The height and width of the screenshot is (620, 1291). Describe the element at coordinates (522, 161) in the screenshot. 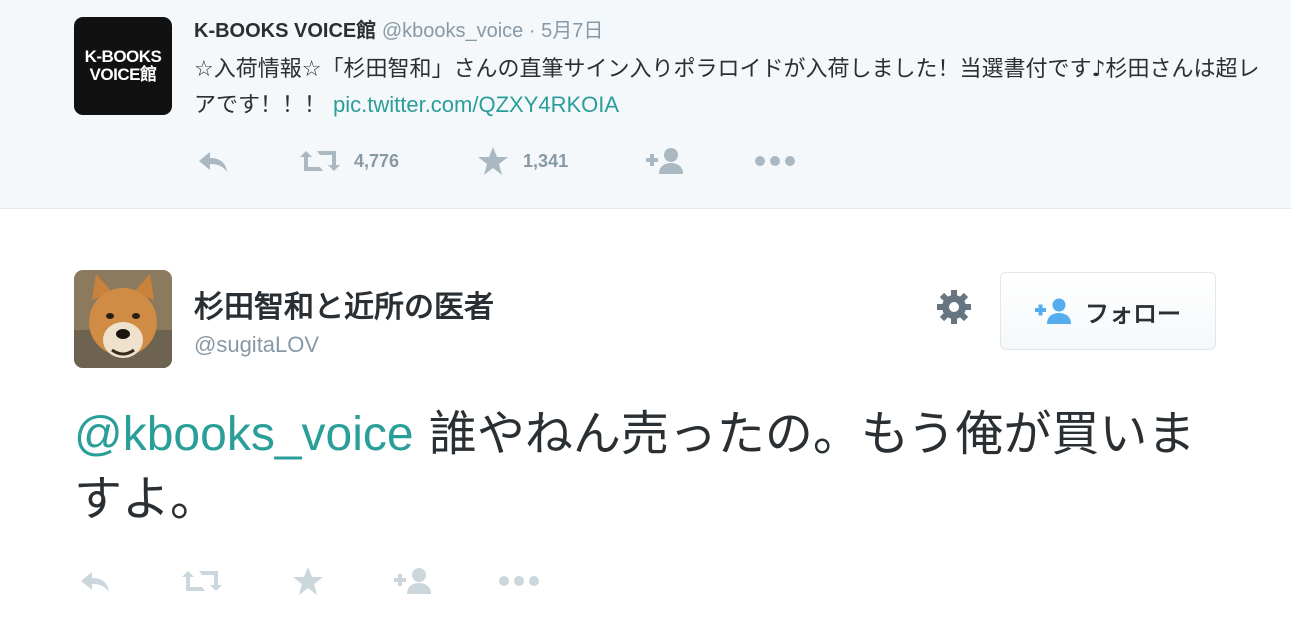

I see `favorite-button: 1,341` at that location.